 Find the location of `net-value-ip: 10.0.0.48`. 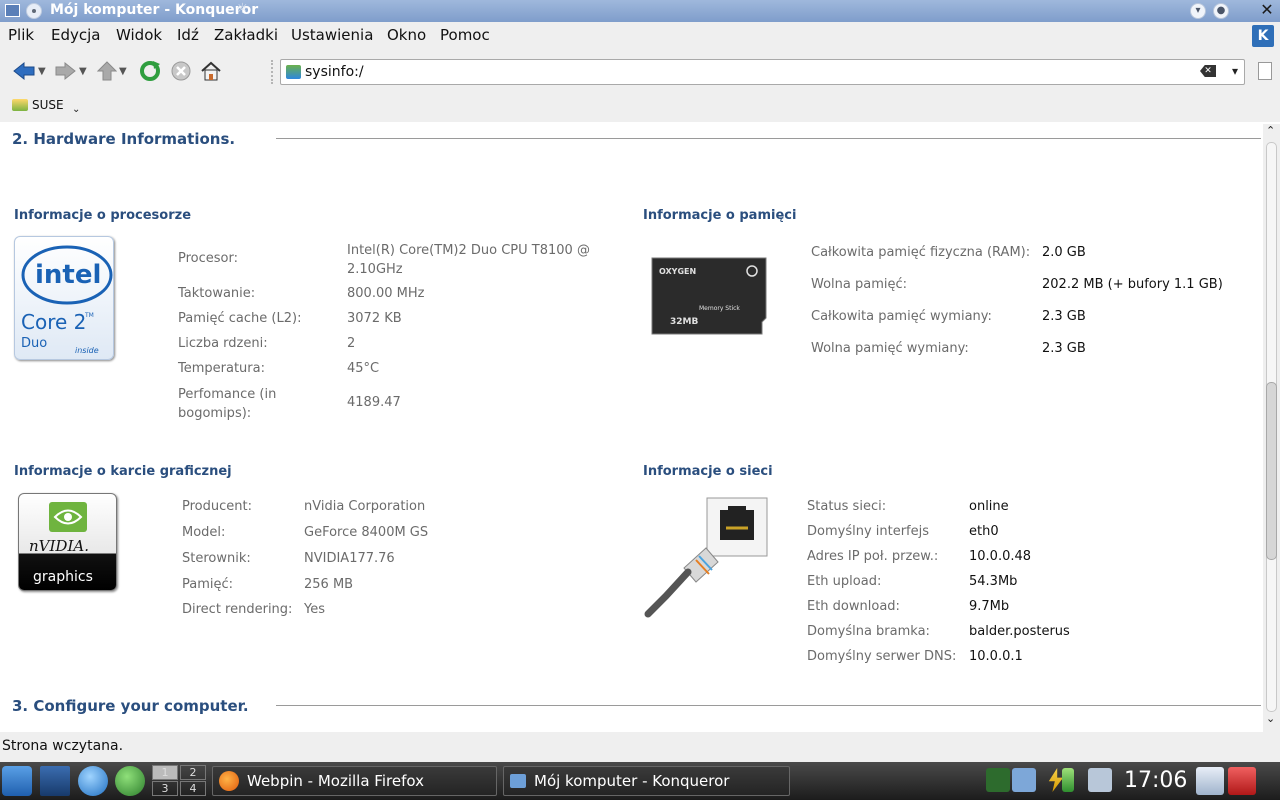

net-value-ip: 10.0.0.48 is located at coordinates (1000, 556).